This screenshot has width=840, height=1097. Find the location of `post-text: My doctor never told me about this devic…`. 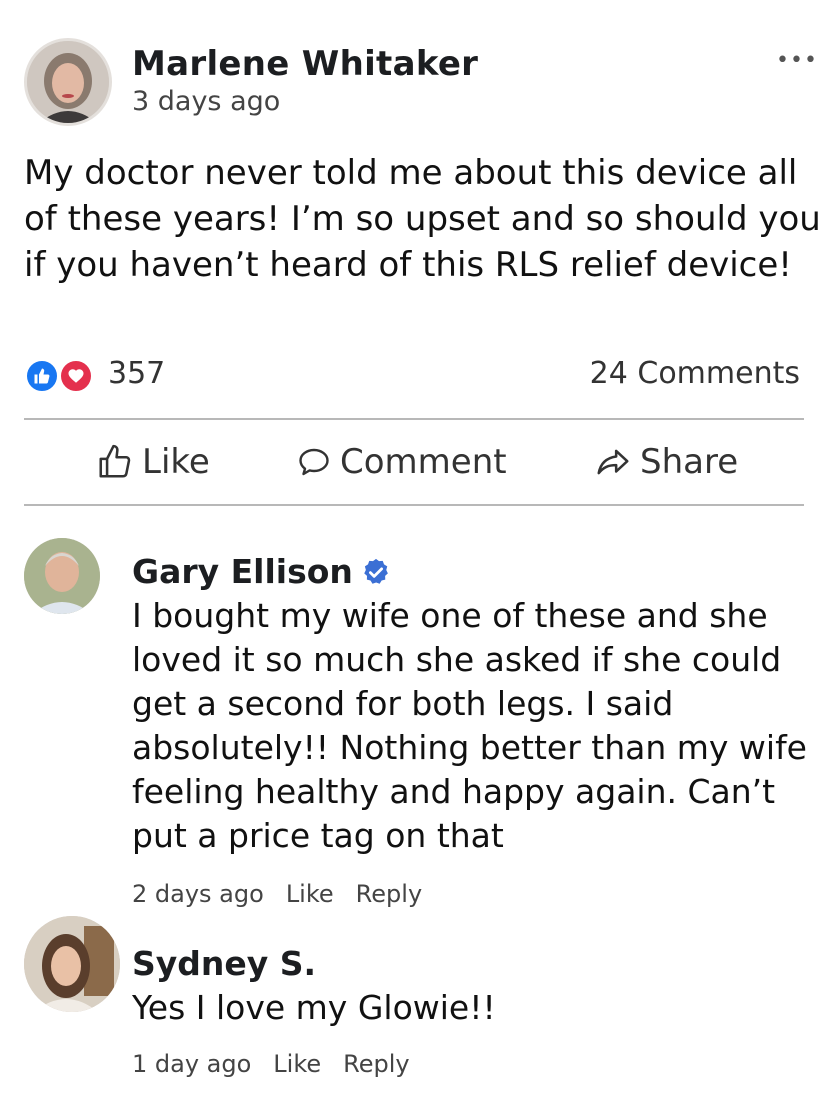

post-text: My doctor never told me about this devic… is located at coordinates (422, 219).